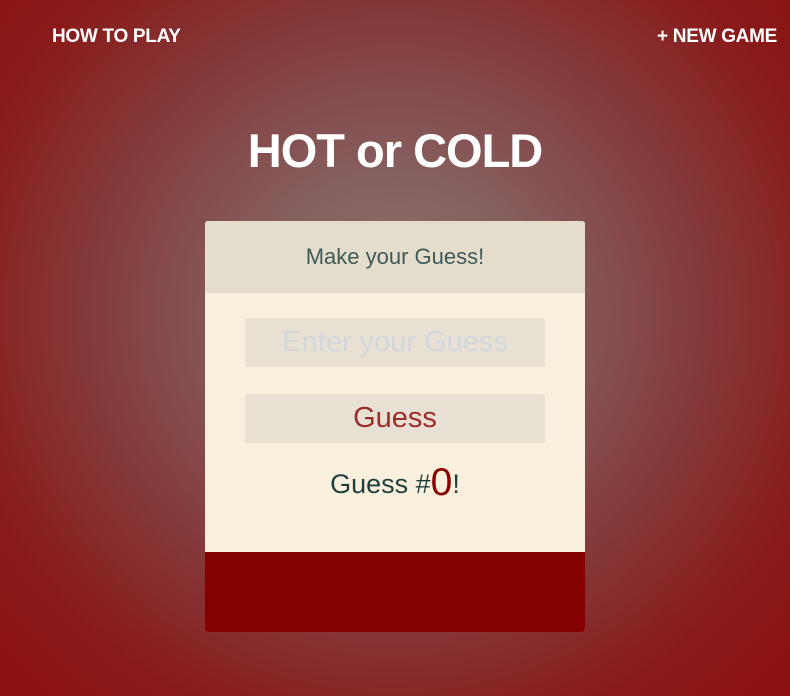 Image resolution: width=790 pixels, height=696 pixels. Describe the element at coordinates (456, 484) in the screenshot. I see `guess-counter-suffix: !` at that location.